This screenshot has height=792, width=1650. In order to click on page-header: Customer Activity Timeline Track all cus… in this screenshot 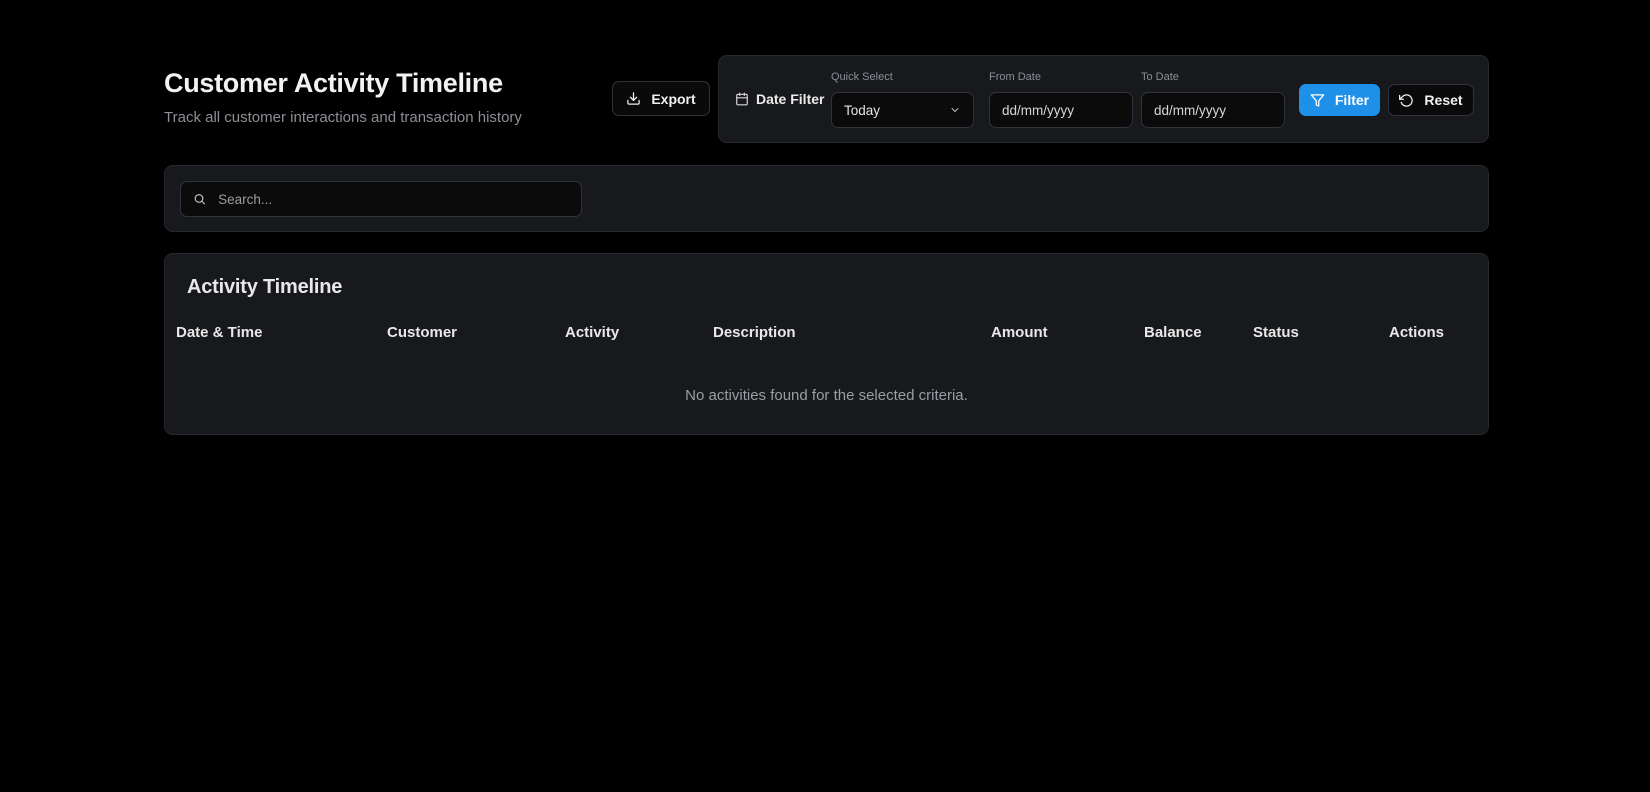, I will do `click(343, 97)`.